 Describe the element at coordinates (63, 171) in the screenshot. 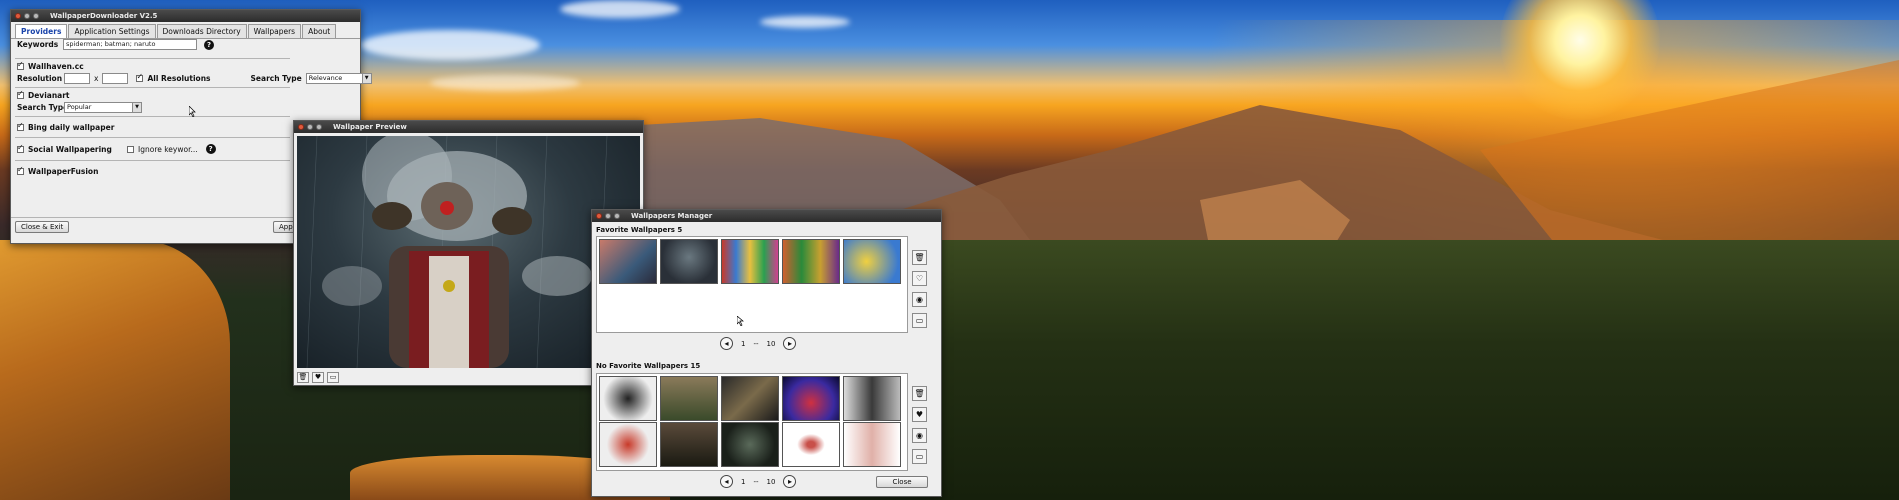

I see `fusion-label: WallpaperFusion` at that location.